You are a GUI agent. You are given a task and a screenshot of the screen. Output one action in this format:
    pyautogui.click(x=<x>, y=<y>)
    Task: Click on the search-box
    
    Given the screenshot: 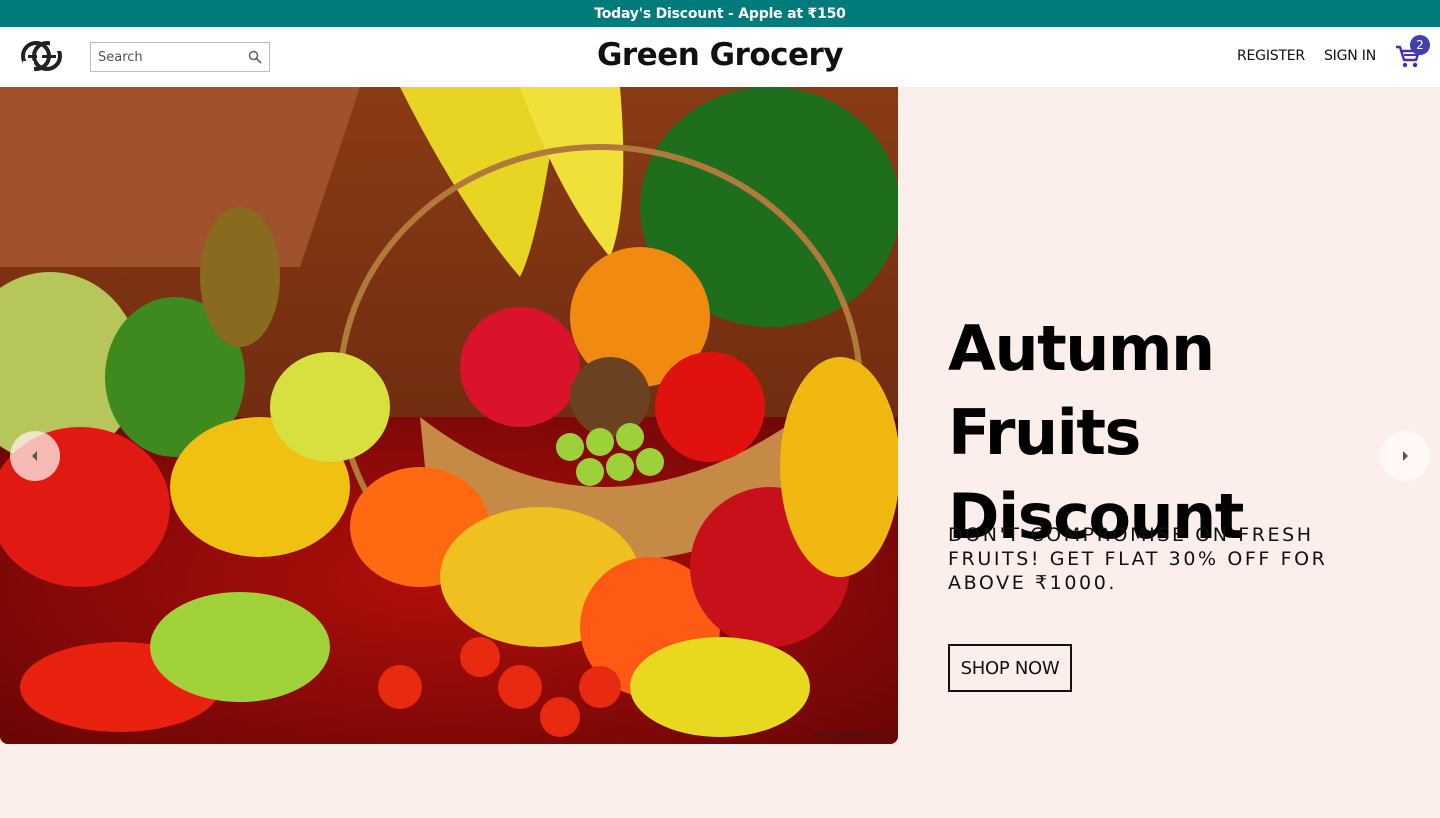 What is the action you would take?
    pyautogui.click(x=180, y=57)
    